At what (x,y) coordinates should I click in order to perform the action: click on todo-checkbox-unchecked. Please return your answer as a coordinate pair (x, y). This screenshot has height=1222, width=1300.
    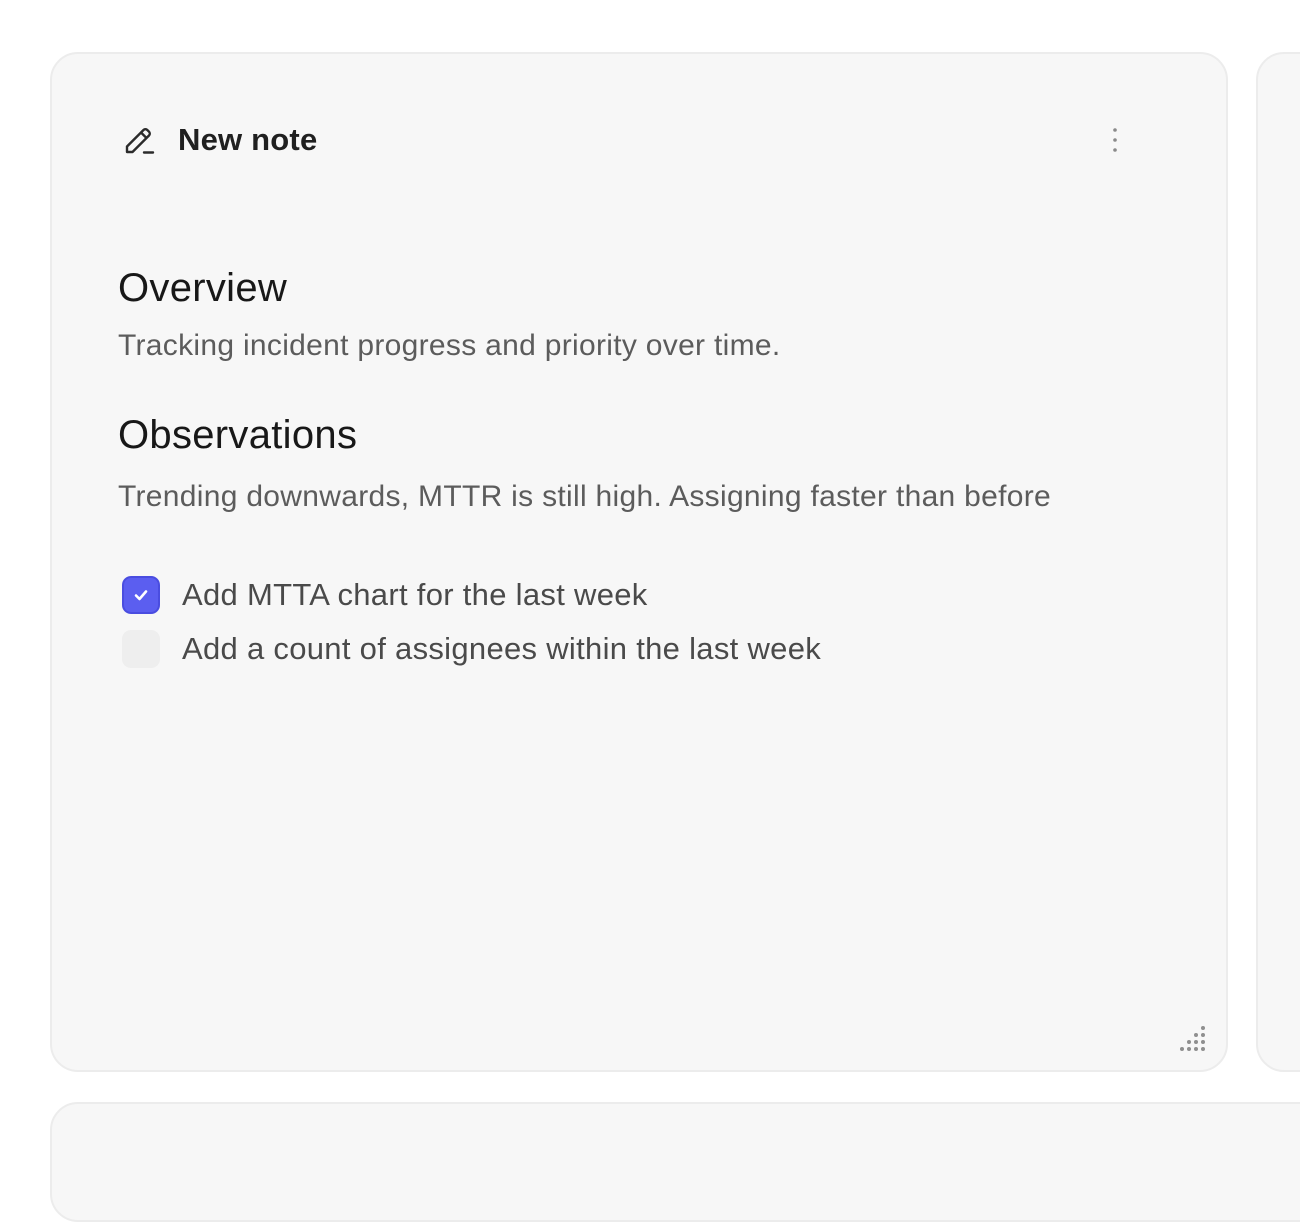
    Looking at the image, I should click on (141, 649).